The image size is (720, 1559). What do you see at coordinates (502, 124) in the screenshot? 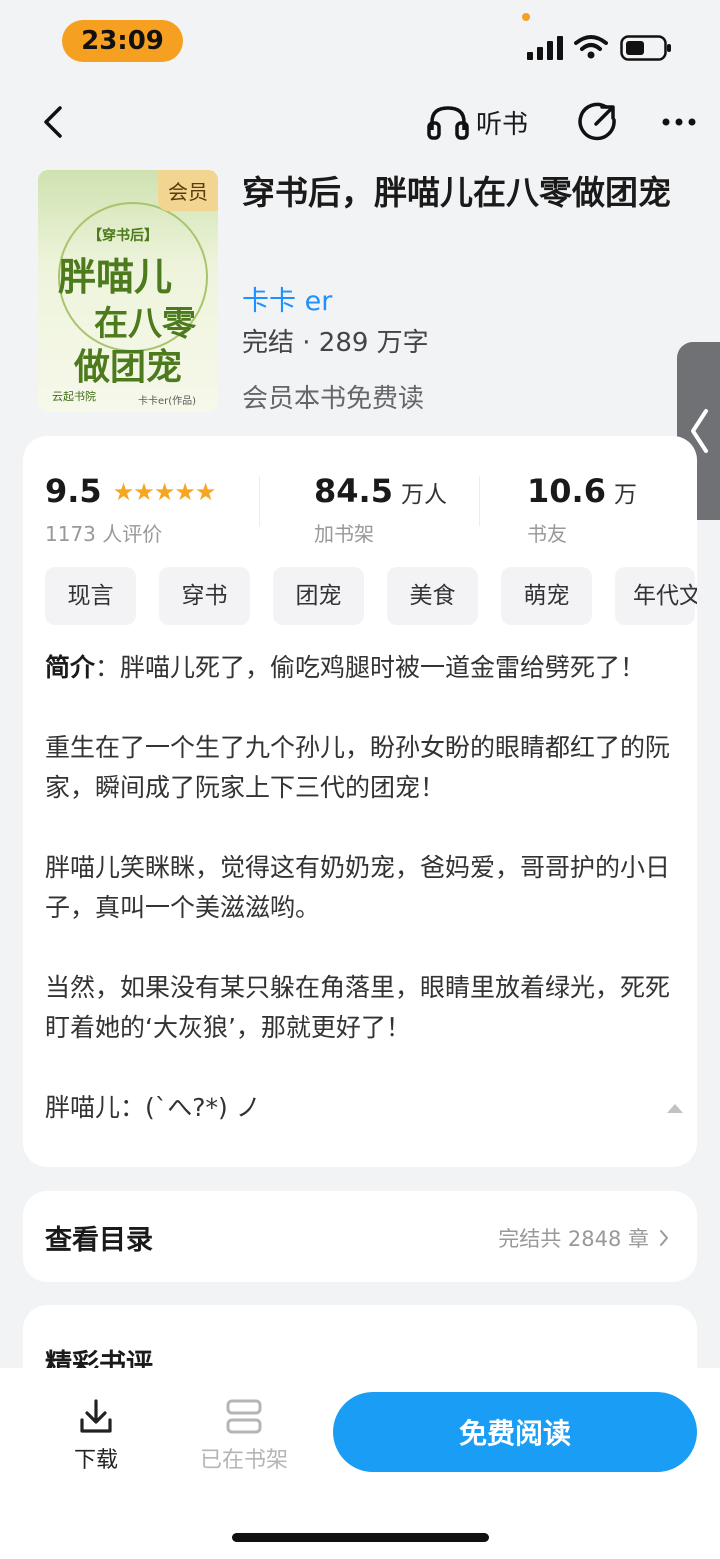
I see `listen-label: 听书` at bounding box center [502, 124].